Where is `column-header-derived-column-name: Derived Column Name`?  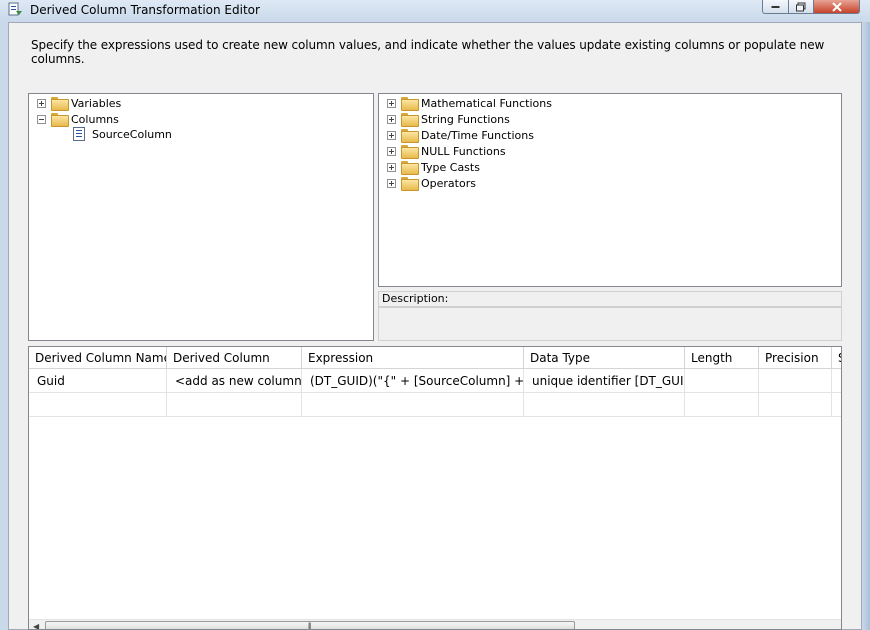 column-header-derived-column-name: Derived Column Name is located at coordinates (98, 358).